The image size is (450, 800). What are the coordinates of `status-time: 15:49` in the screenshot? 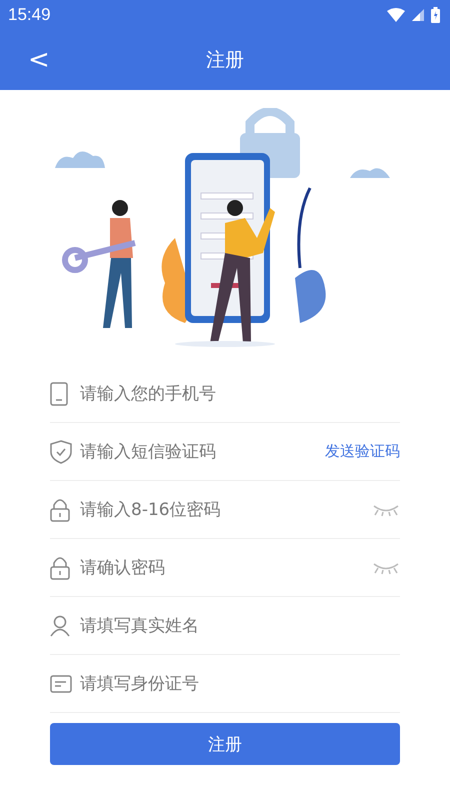 It's located at (29, 15).